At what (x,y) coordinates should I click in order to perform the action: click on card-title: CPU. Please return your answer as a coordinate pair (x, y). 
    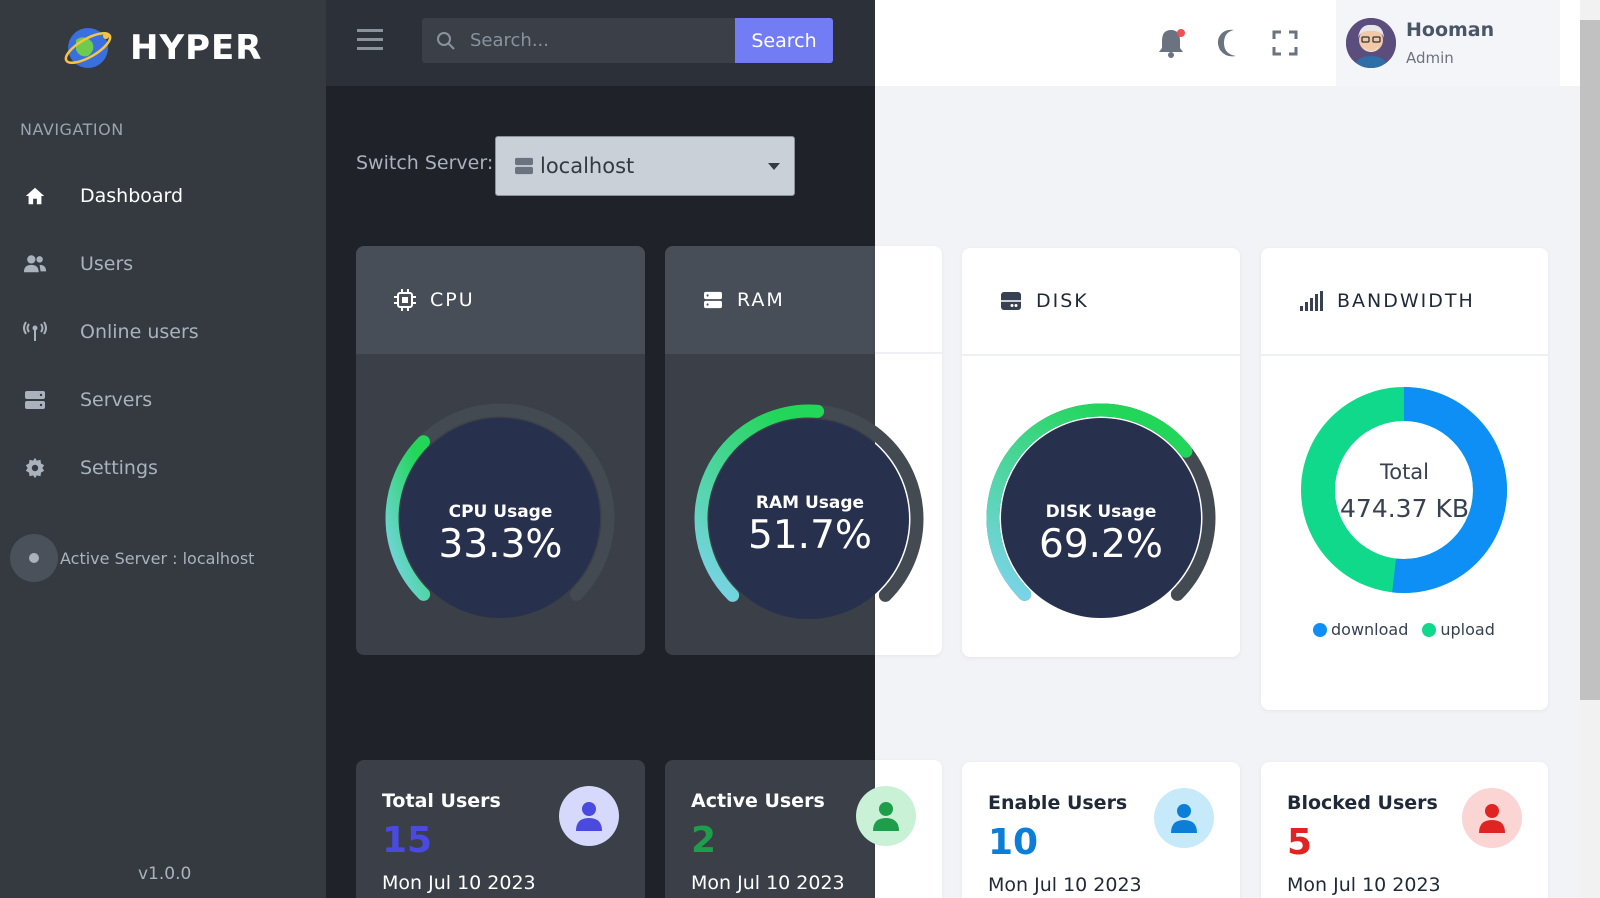
    Looking at the image, I should click on (452, 300).